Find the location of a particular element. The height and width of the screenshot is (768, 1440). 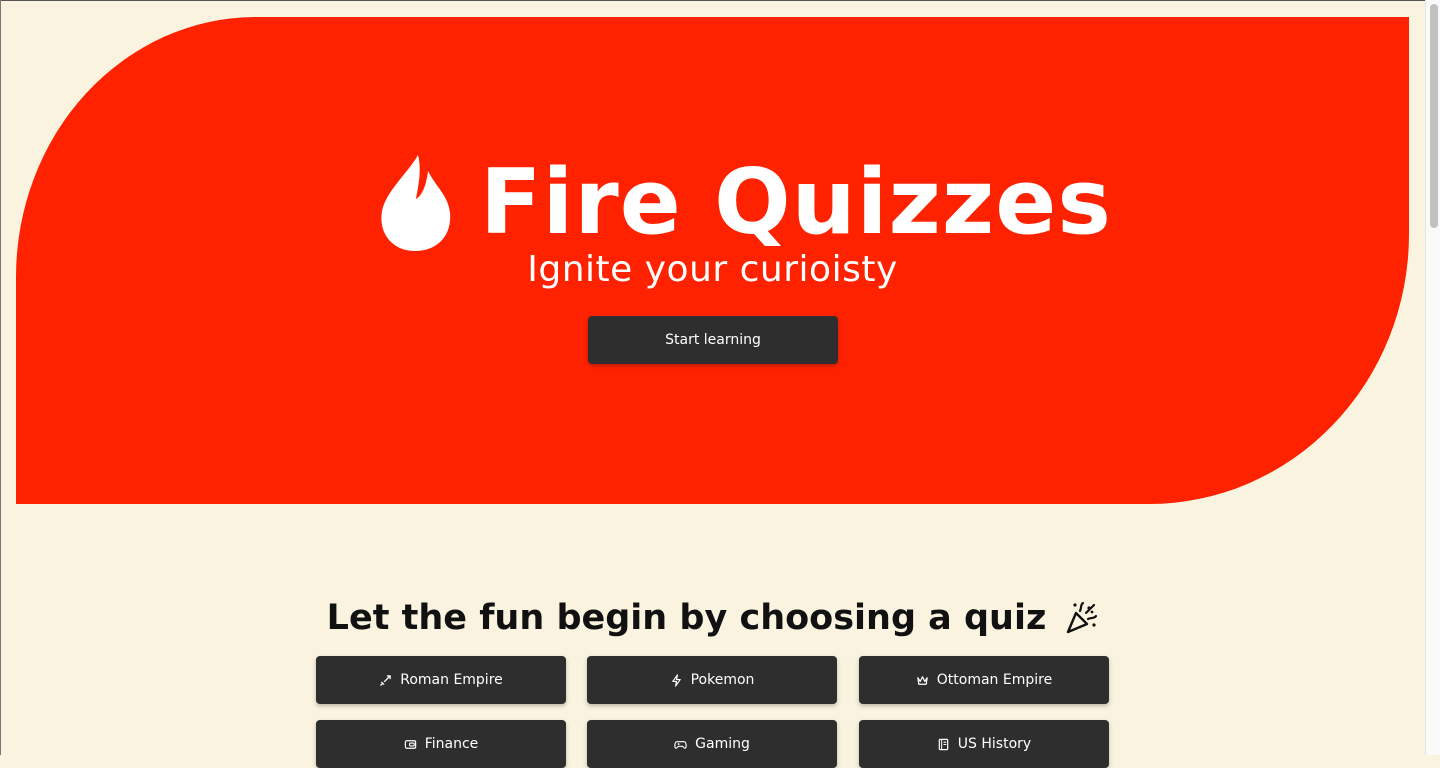

quiz-label: Roman Empire is located at coordinates (451, 680).